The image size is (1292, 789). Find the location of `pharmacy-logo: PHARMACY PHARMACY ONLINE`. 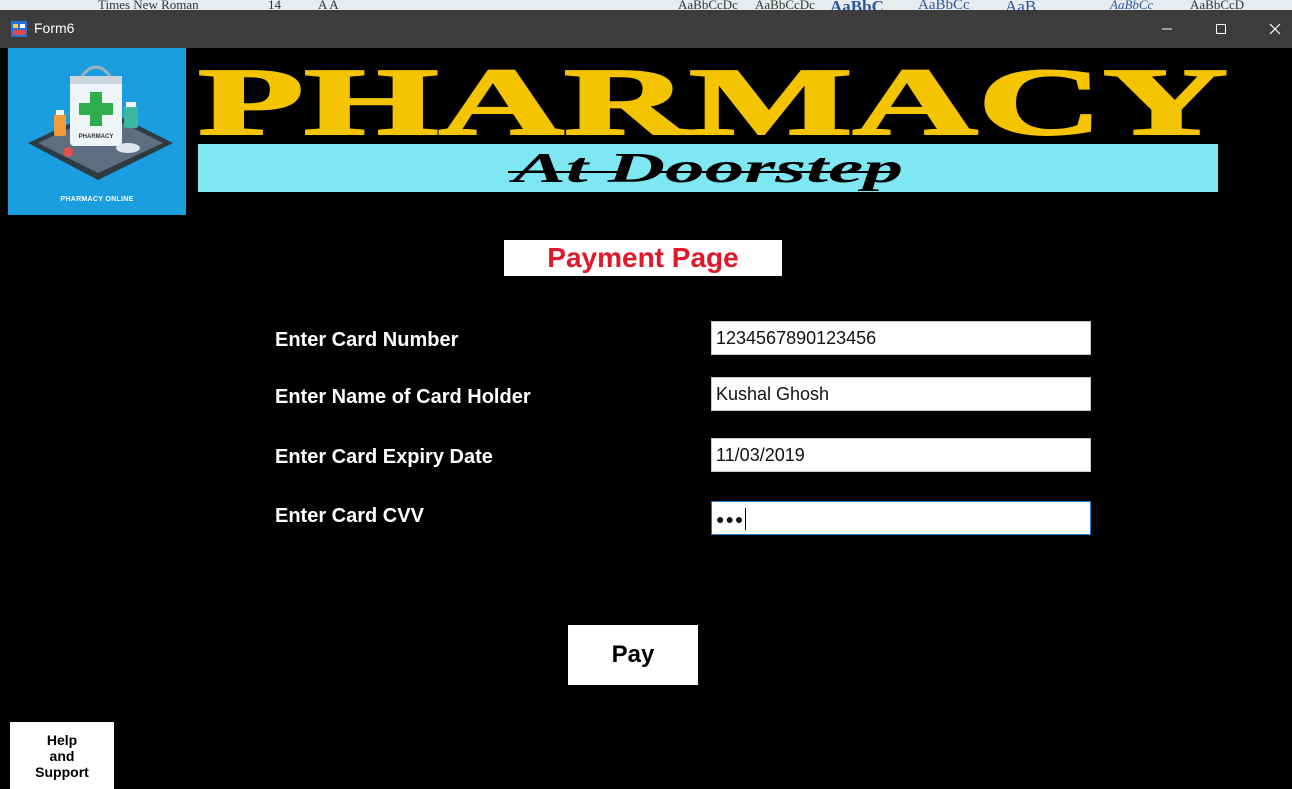

pharmacy-logo: PHARMACY PHARMACY ONLINE is located at coordinates (97, 131).